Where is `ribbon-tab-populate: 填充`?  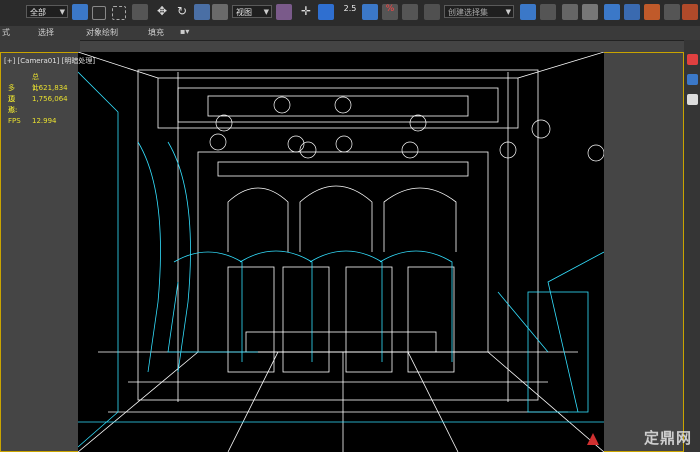 ribbon-tab-populate: 填充 is located at coordinates (156, 32).